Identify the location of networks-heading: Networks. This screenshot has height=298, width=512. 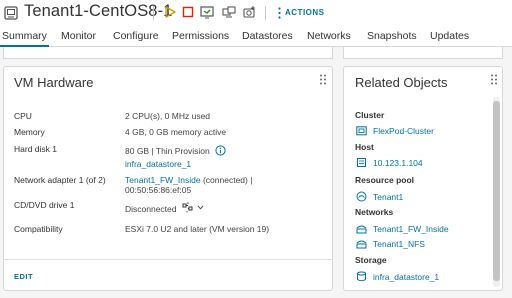
(374, 212).